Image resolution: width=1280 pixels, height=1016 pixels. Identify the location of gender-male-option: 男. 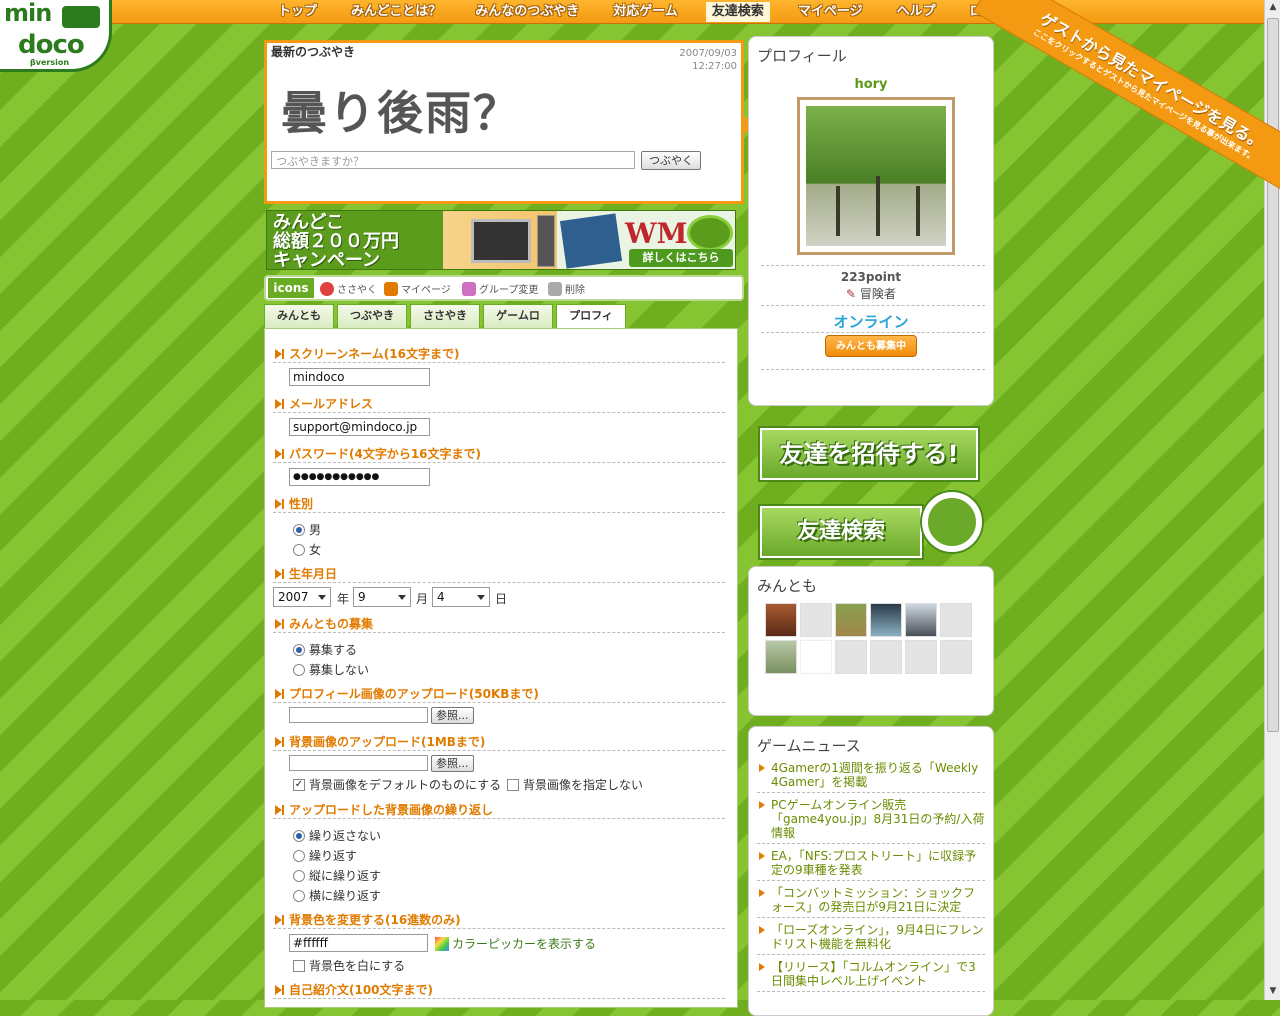
(307, 529).